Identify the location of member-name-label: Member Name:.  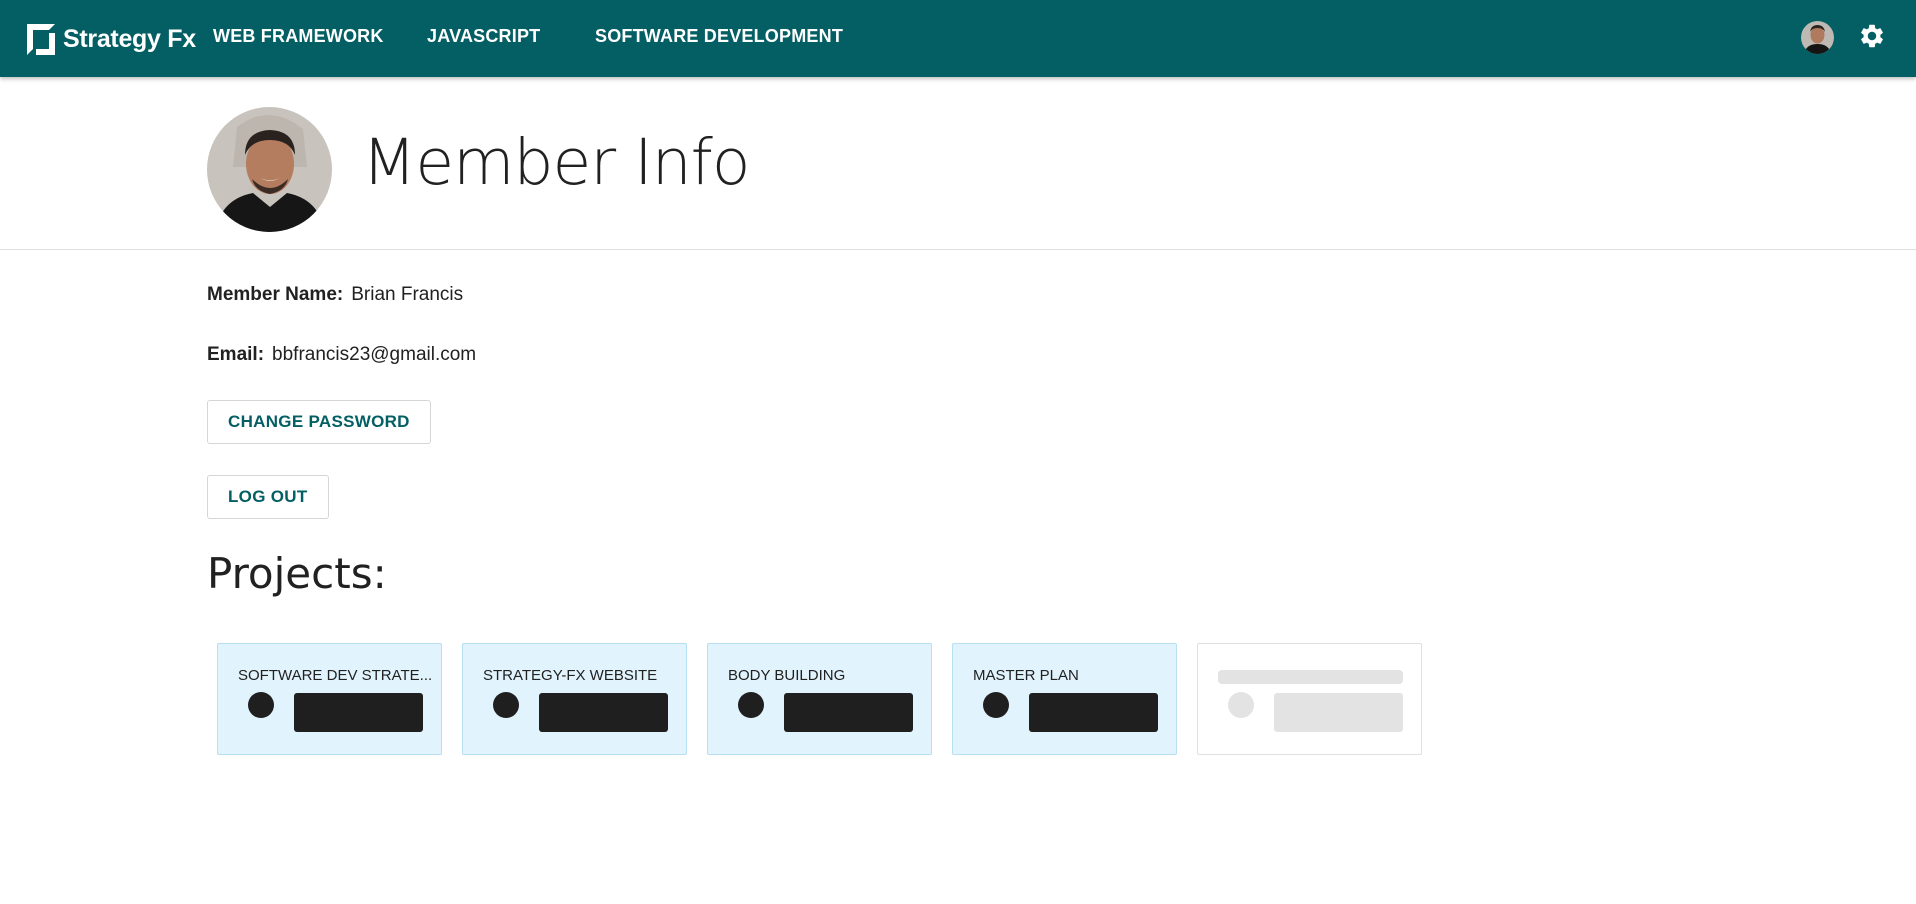
(275, 294).